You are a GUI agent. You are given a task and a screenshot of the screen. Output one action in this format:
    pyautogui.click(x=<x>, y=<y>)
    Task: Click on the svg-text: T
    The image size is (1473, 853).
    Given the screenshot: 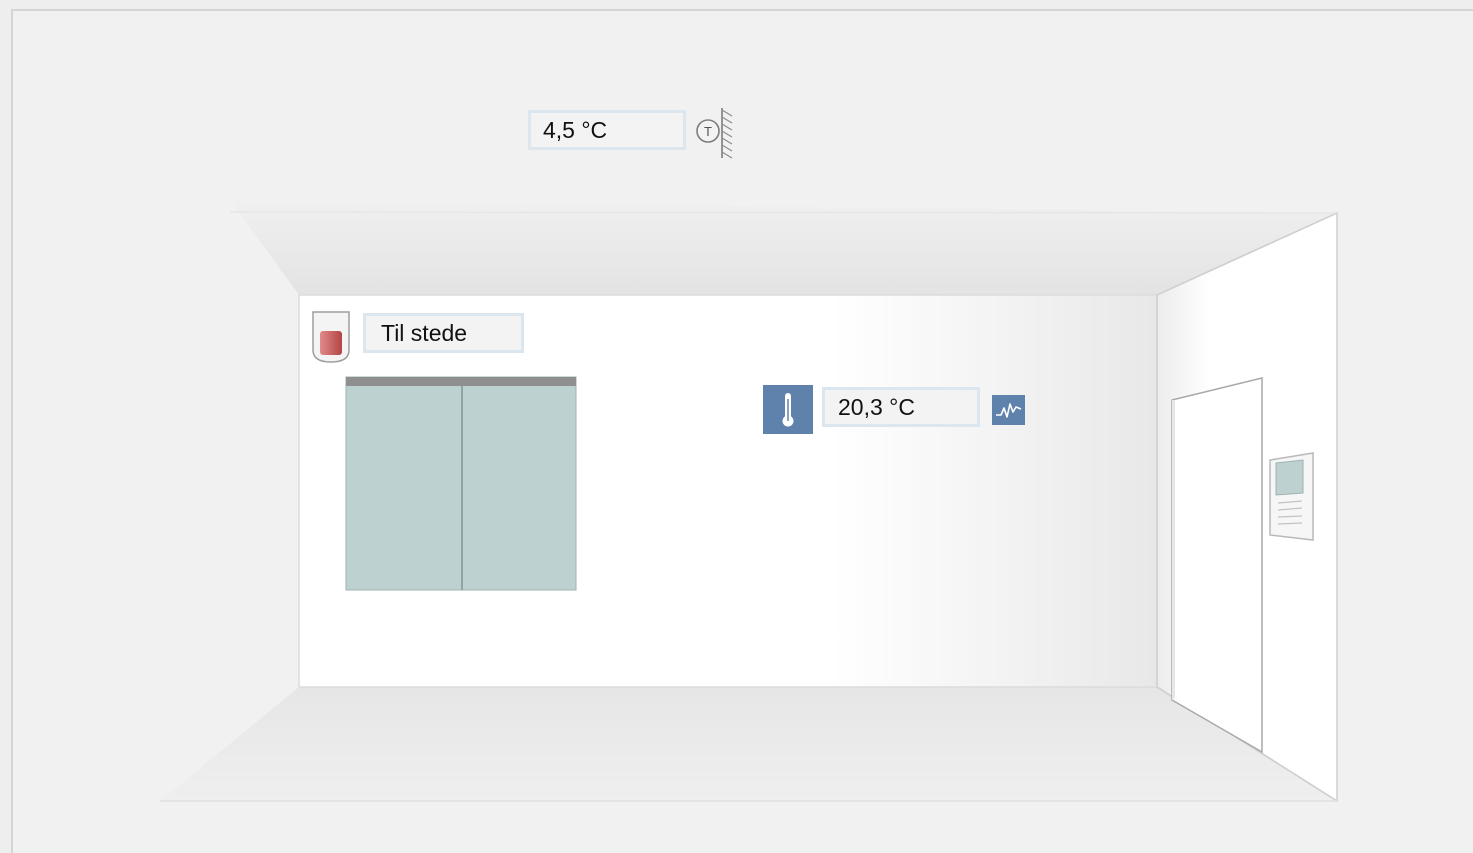 What is the action you would take?
    pyautogui.click(x=708, y=131)
    